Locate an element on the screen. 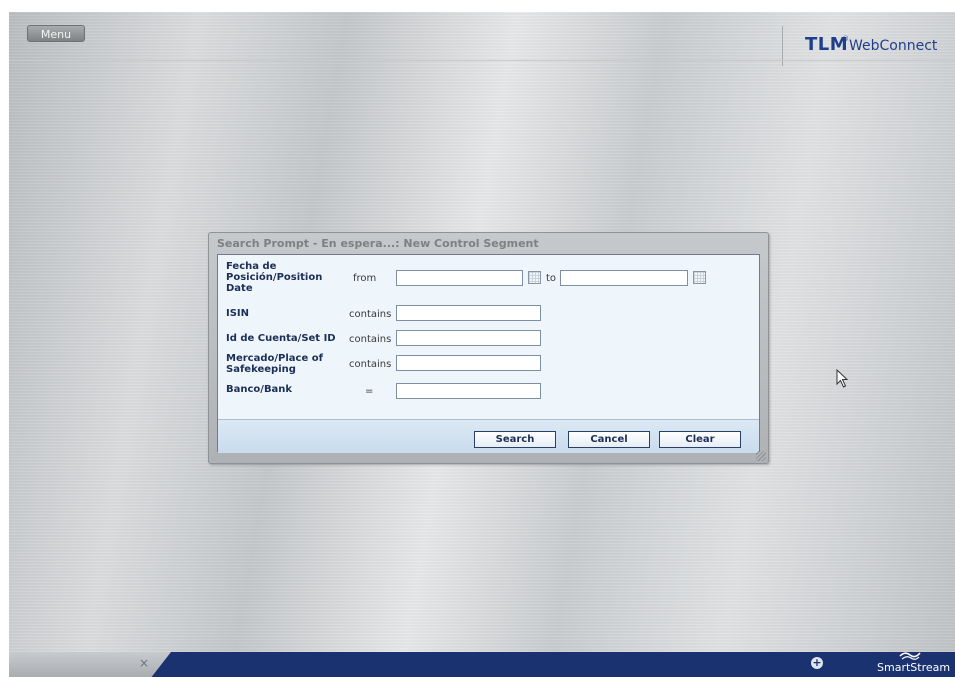 This screenshot has height=677, width=955. resize-grip-icon is located at coordinates (761, 456).